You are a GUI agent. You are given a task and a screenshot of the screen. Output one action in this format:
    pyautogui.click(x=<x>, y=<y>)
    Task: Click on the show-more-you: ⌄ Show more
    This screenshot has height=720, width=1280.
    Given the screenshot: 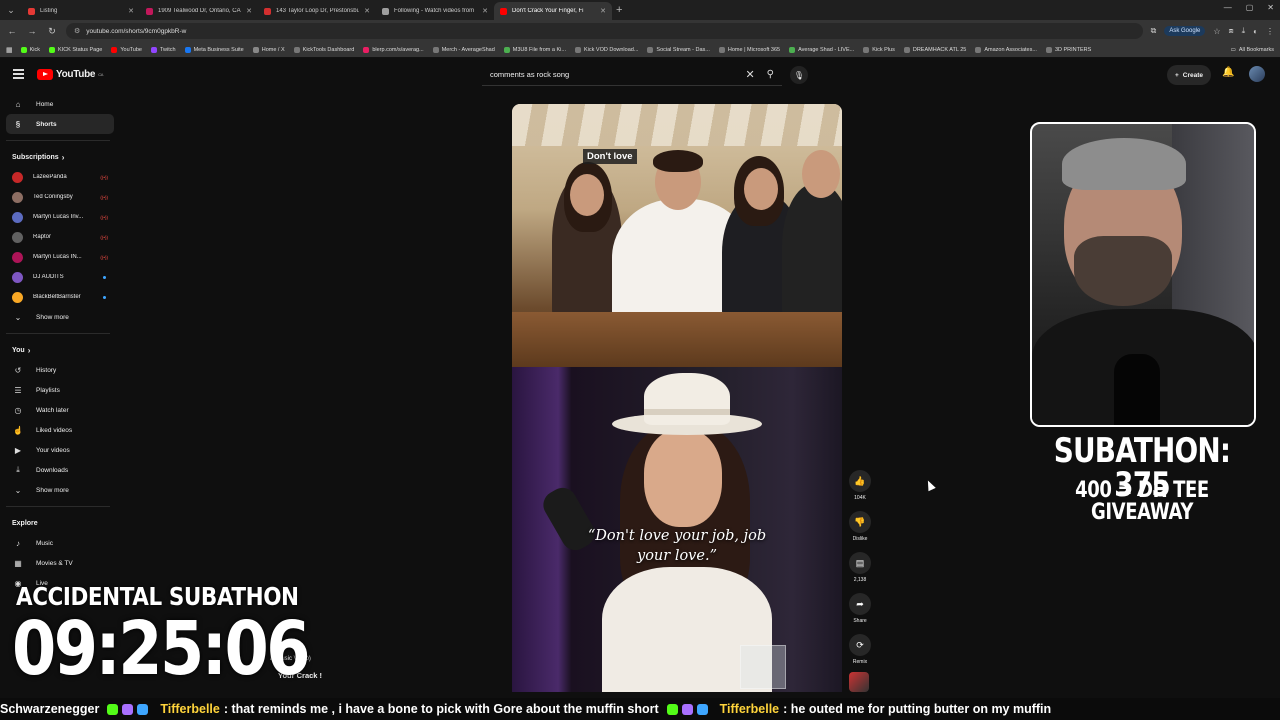 What is the action you would take?
    pyautogui.click(x=60, y=490)
    